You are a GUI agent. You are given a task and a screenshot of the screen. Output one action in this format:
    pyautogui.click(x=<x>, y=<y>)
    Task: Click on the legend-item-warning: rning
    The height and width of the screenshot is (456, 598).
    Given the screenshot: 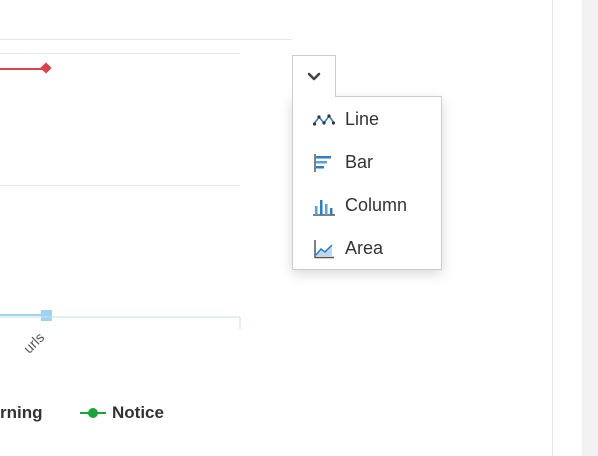 What is the action you would take?
    pyautogui.click(x=21, y=413)
    